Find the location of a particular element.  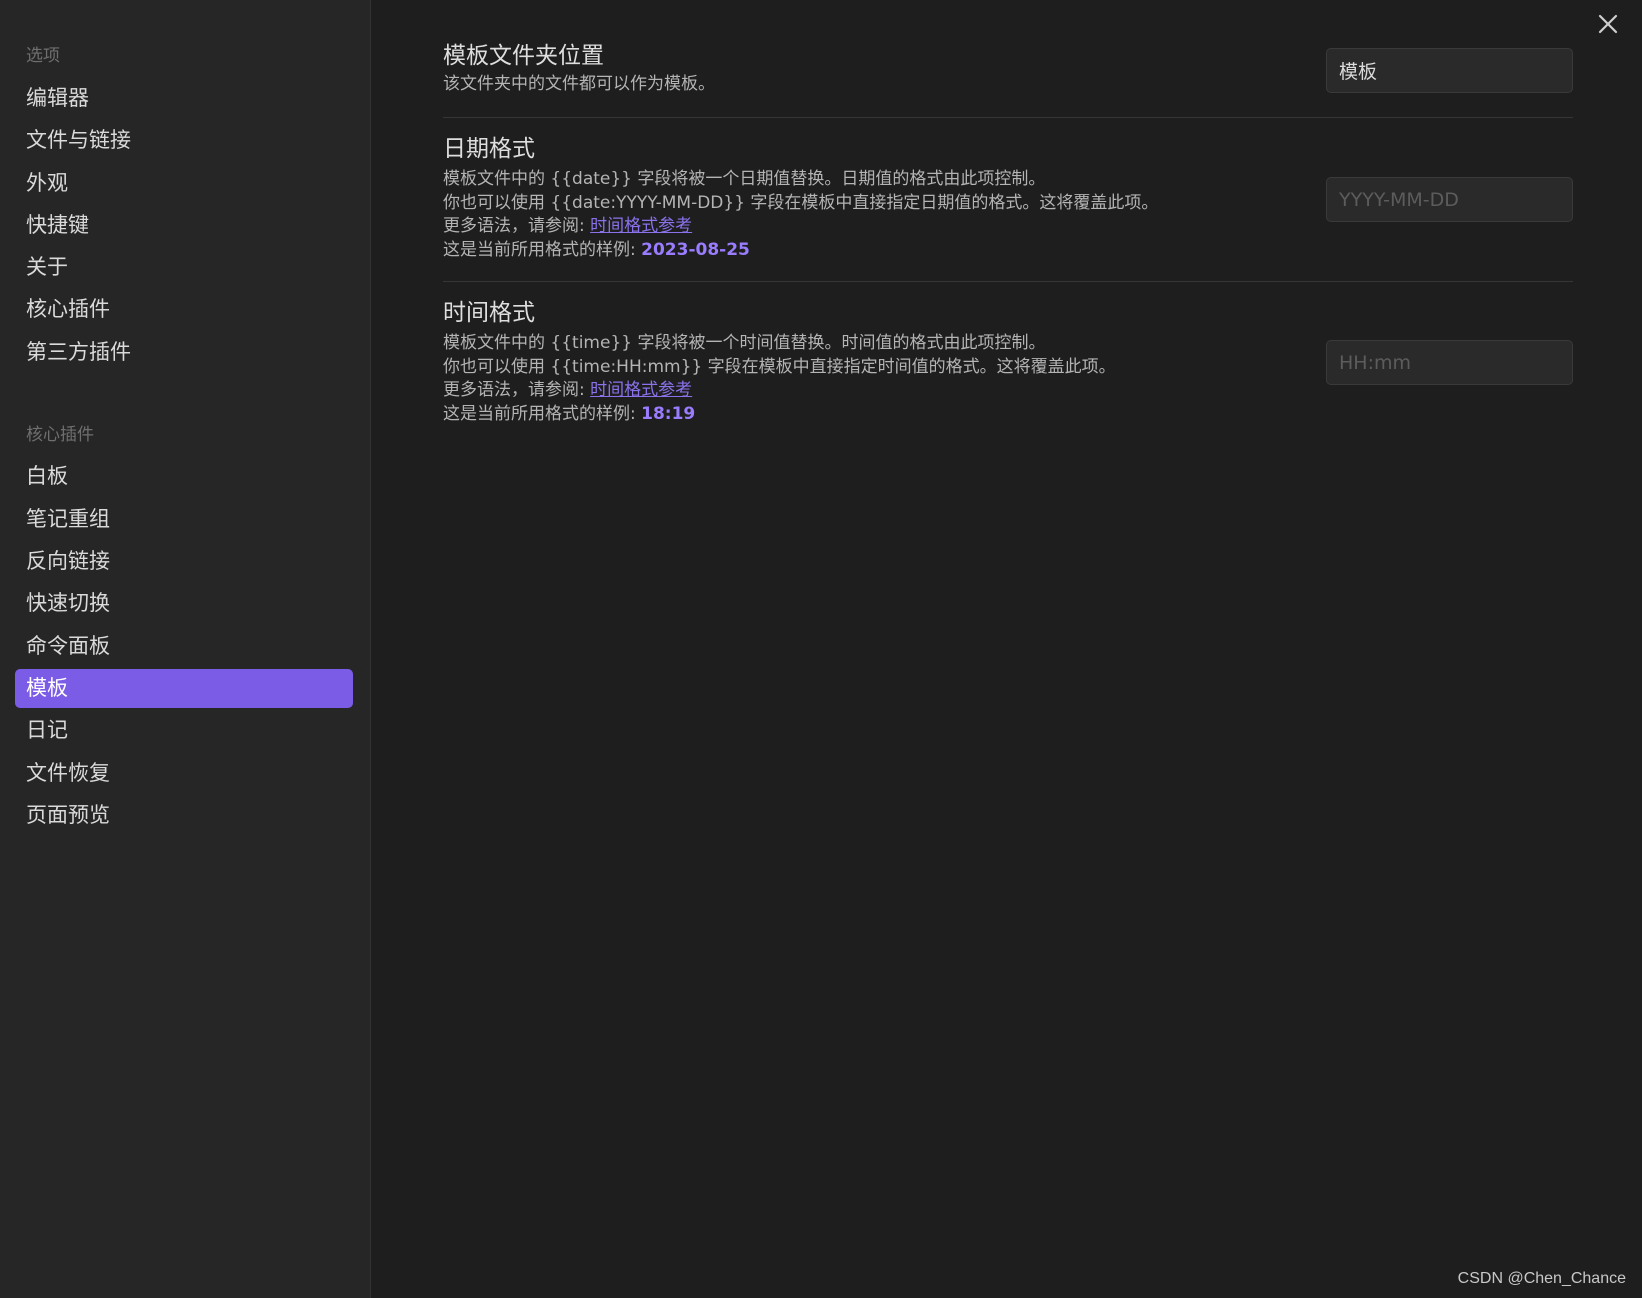

time-format-input is located at coordinates (1449, 362).